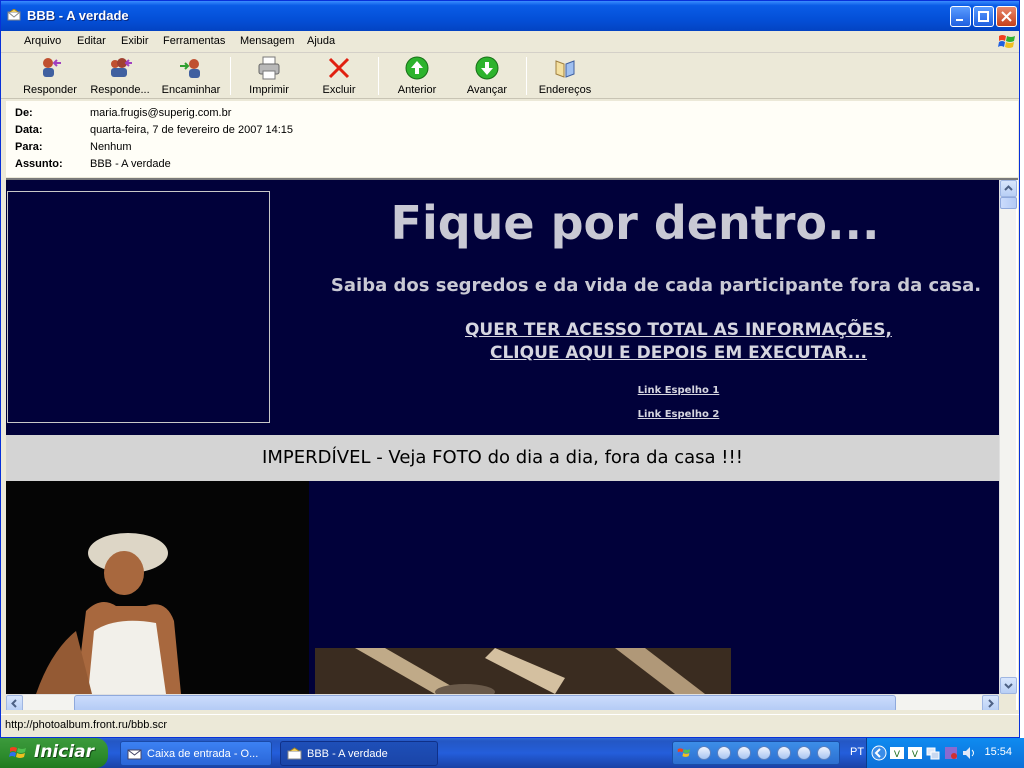 The height and width of the screenshot is (768, 1024). I want to click on to-value: Nenhum, so click(111, 147).